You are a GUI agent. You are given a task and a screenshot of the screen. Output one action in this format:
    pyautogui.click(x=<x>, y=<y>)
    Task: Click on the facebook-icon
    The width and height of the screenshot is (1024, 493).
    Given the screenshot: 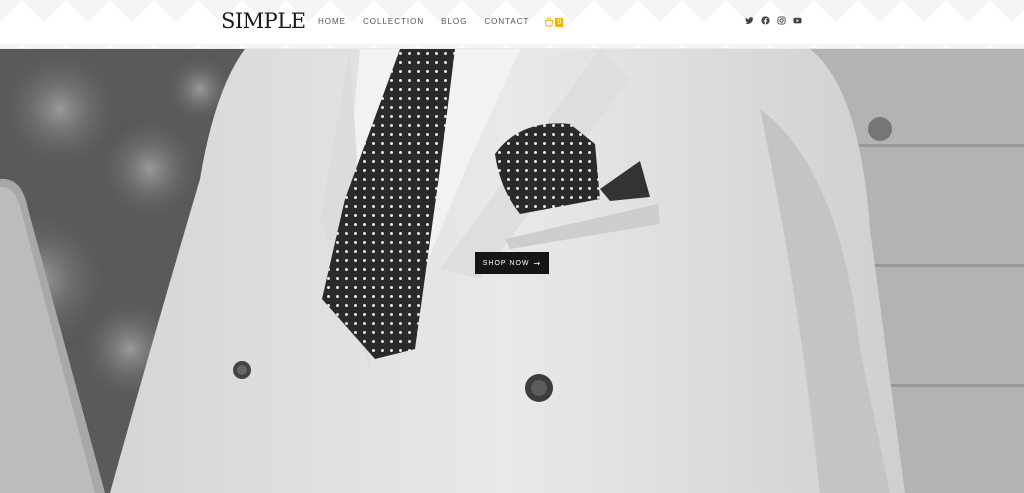 What is the action you would take?
    pyautogui.click(x=765, y=20)
    